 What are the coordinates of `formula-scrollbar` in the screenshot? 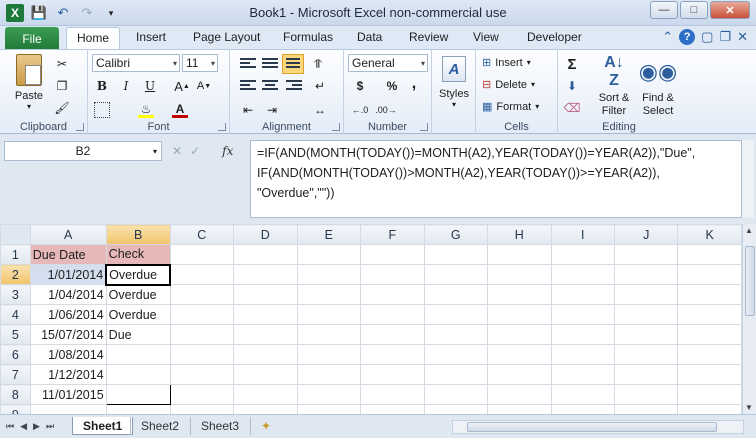 It's located at (748, 179).